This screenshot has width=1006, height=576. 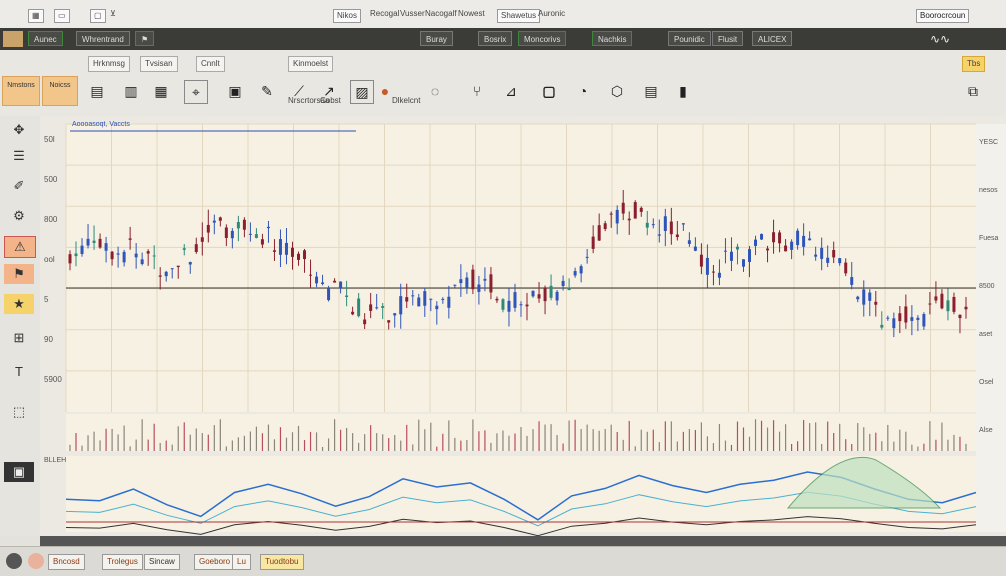 I want to click on sidebar-warning-icon: ⚠, so click(x=20, y=247).